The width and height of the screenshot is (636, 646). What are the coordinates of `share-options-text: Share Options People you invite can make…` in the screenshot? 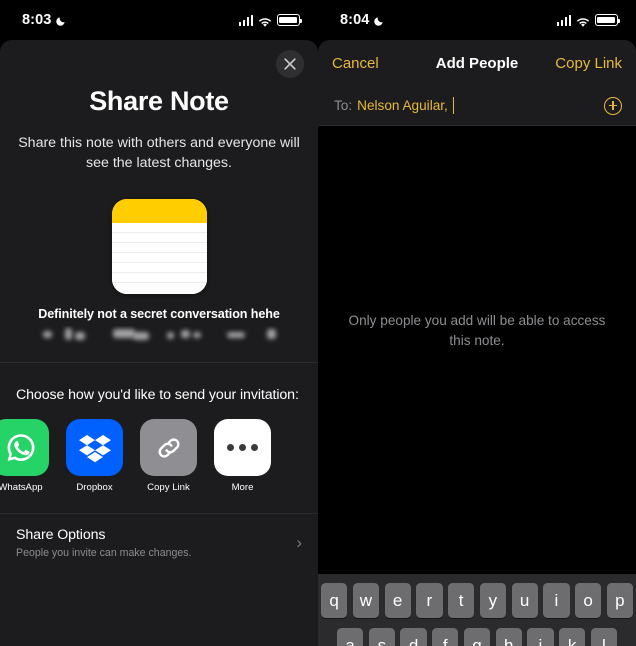 It's located at (104, 543).